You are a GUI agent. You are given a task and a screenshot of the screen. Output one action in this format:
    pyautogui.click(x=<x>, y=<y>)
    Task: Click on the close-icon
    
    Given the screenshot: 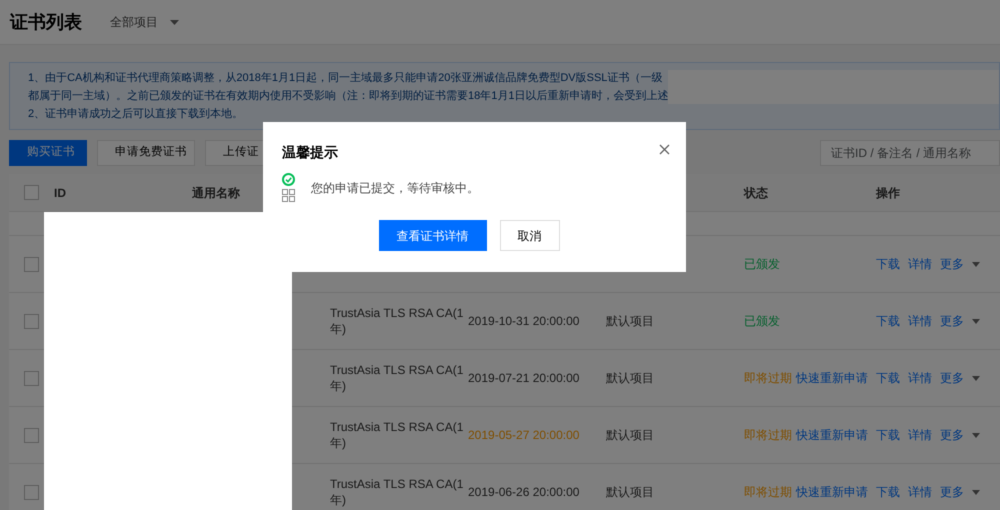 What is the action you would take?
    pyautogui.click(x=664, y=149)
    